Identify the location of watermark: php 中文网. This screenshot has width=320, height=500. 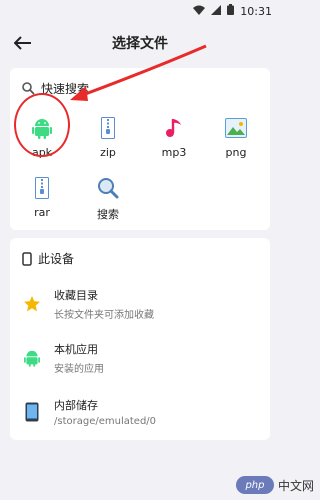
(274, 485).